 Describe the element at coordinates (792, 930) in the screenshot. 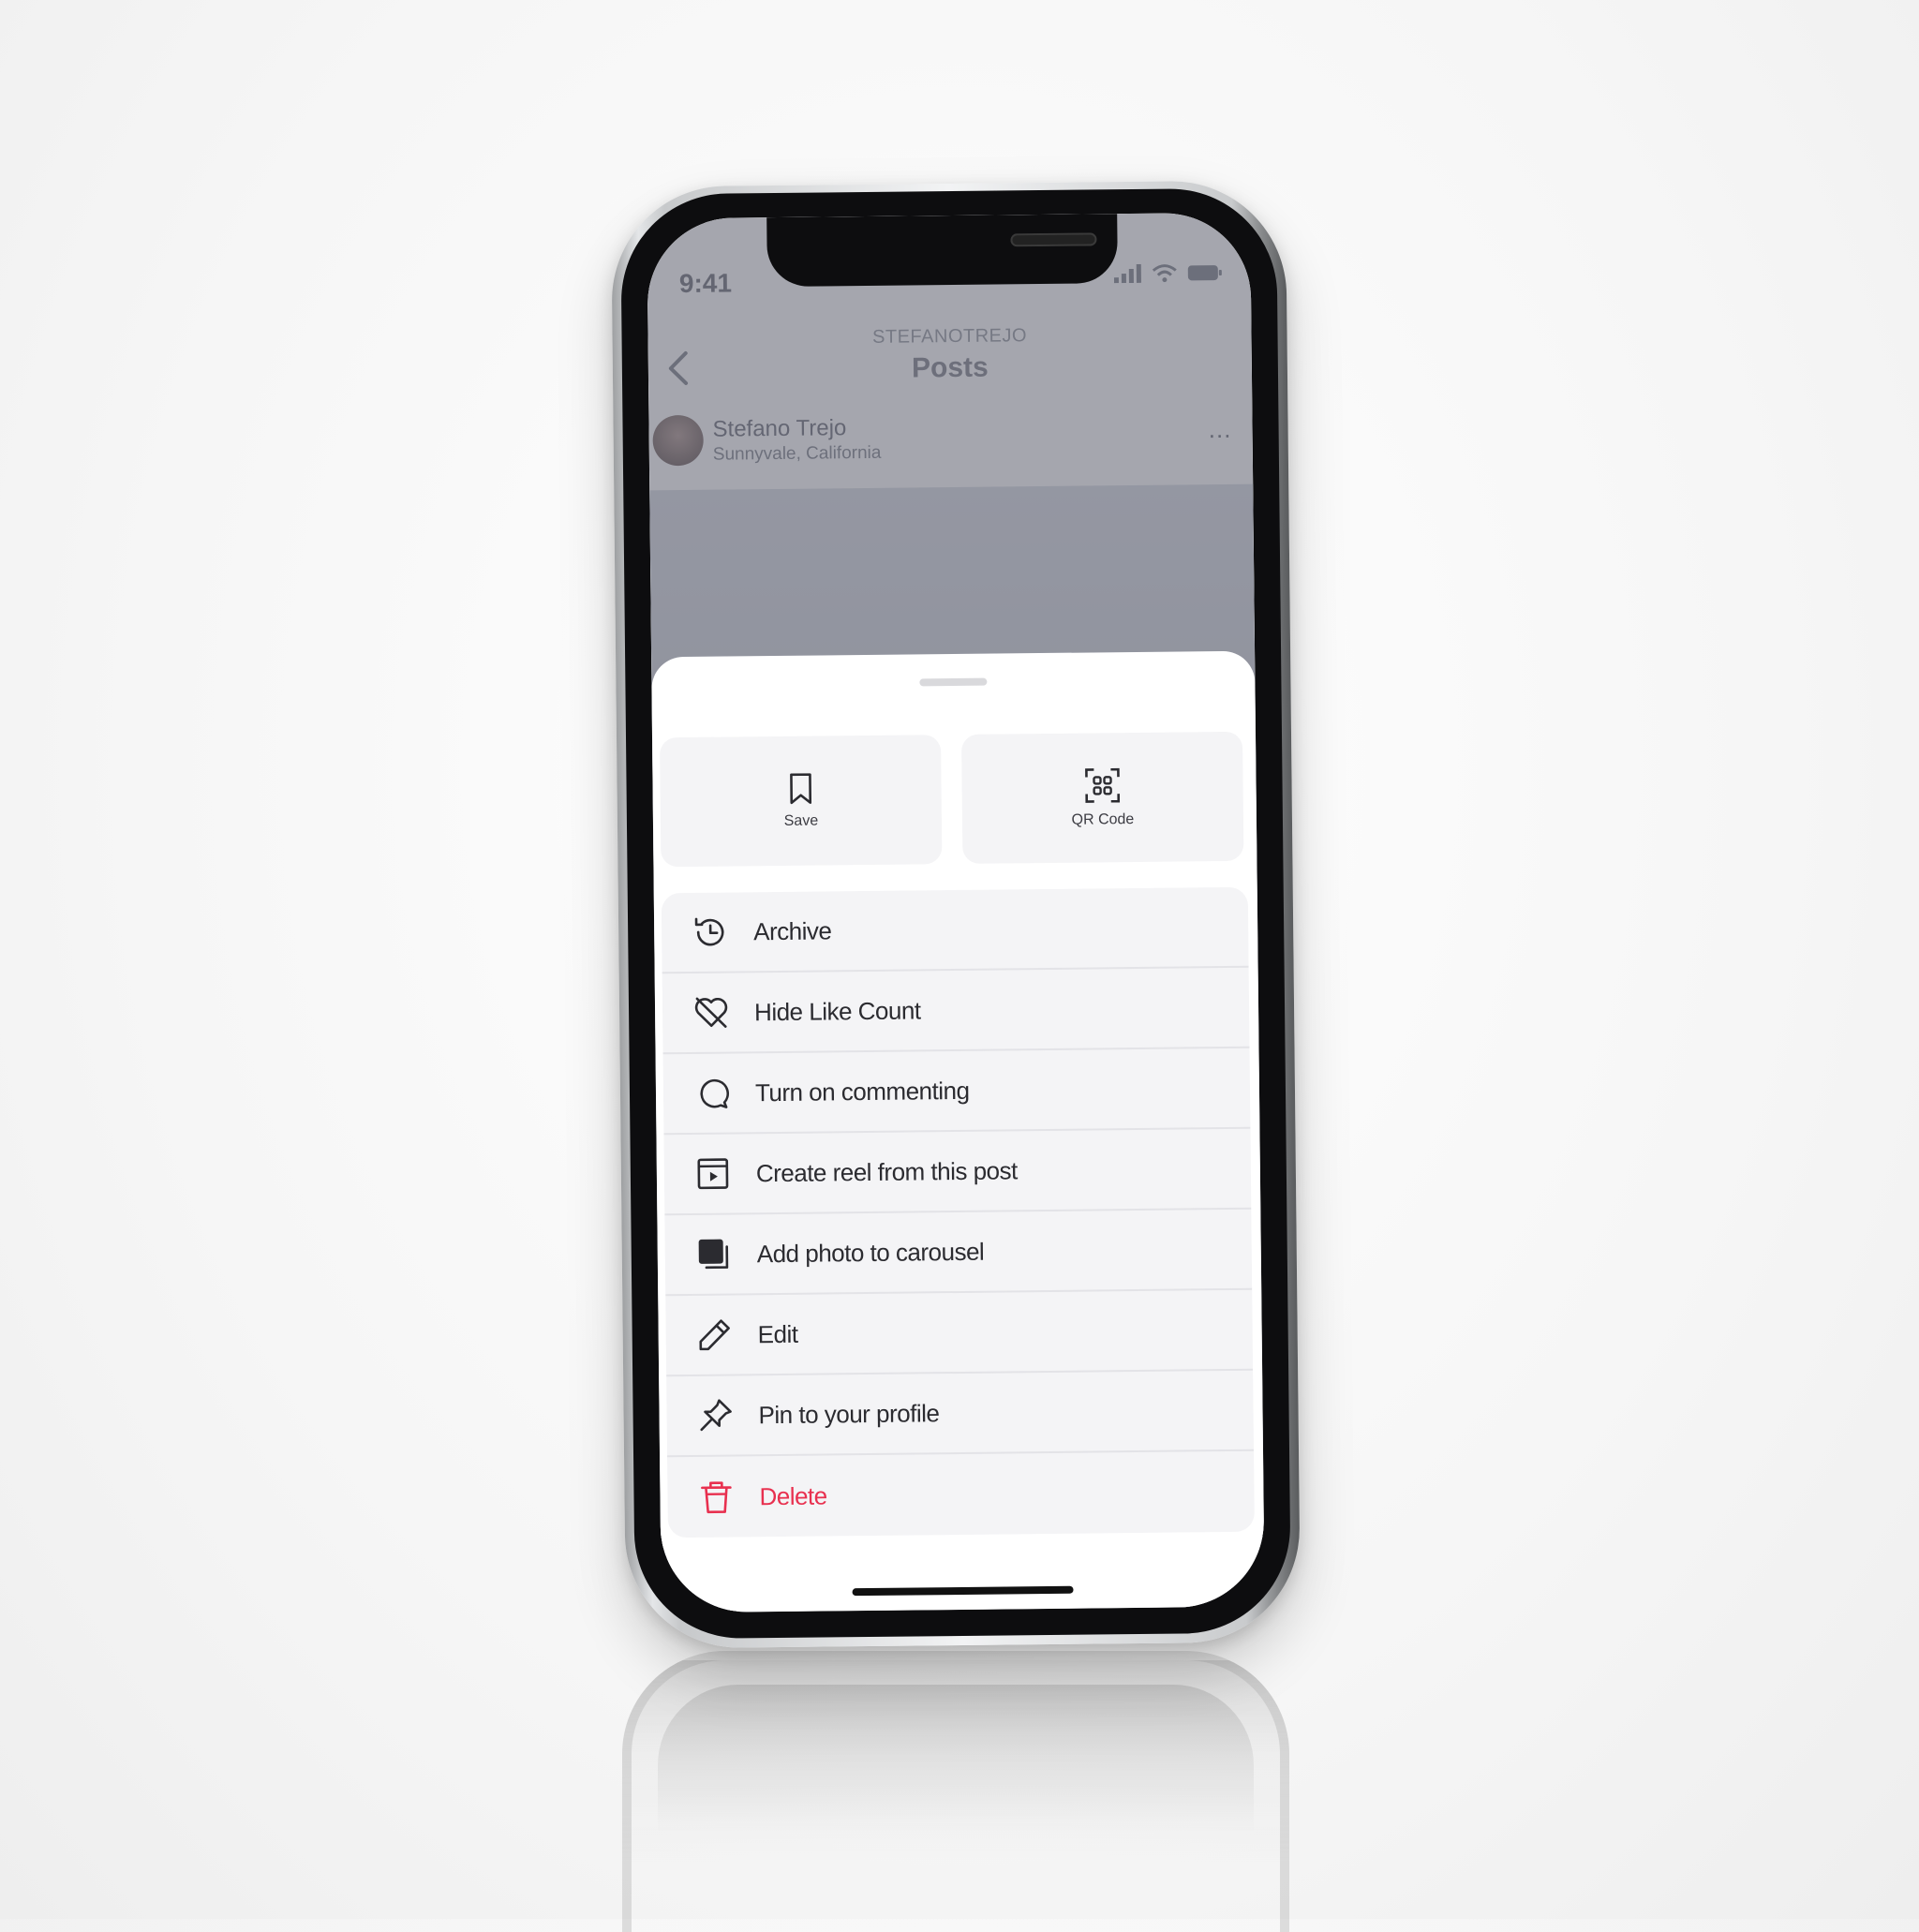

I see `menu-label-archive: Archive` at that location.